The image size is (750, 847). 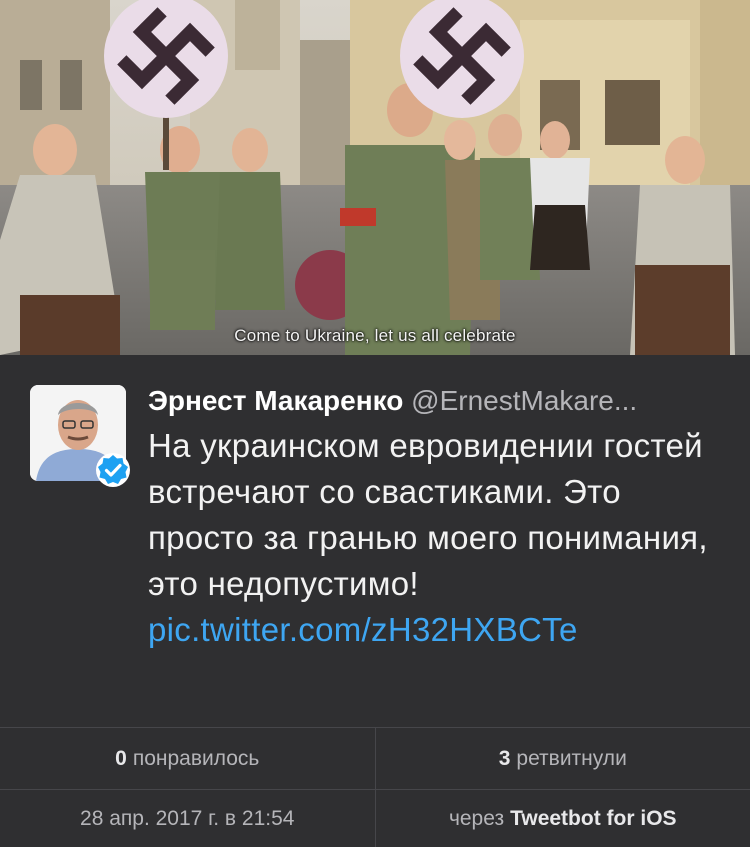 I want to click on client-name: Tweetbot for iOS, so click(x=593, y=819).